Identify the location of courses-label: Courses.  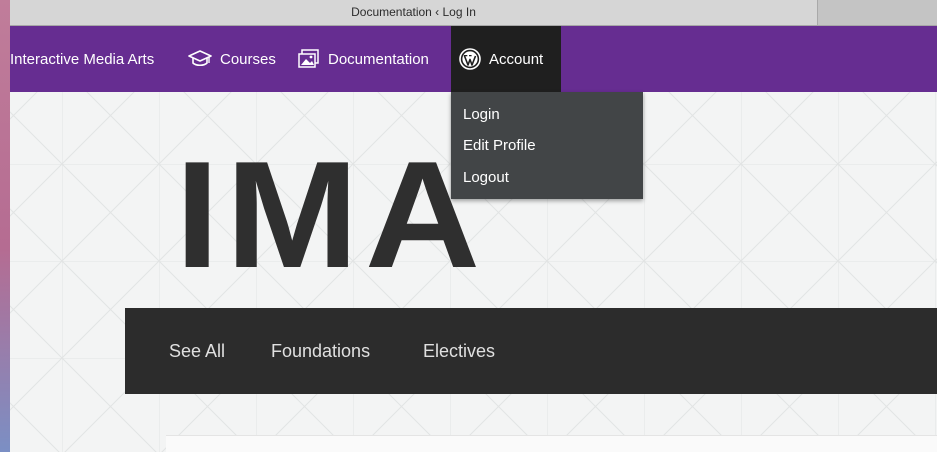
(248, 59).